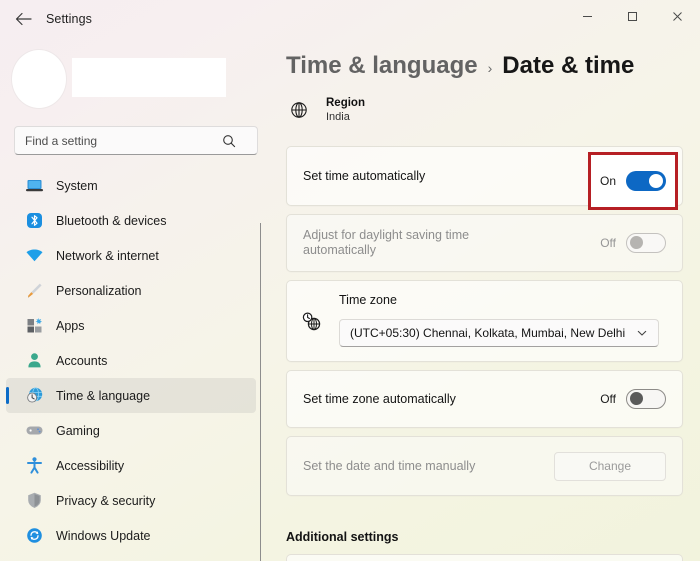 Image resolution: width=700 pixels, height=561 pixels. What do you see at coordinates (260, 392) in the screenshot?
I see `sidebar-scrollbar` at bounding box center [260, 392].